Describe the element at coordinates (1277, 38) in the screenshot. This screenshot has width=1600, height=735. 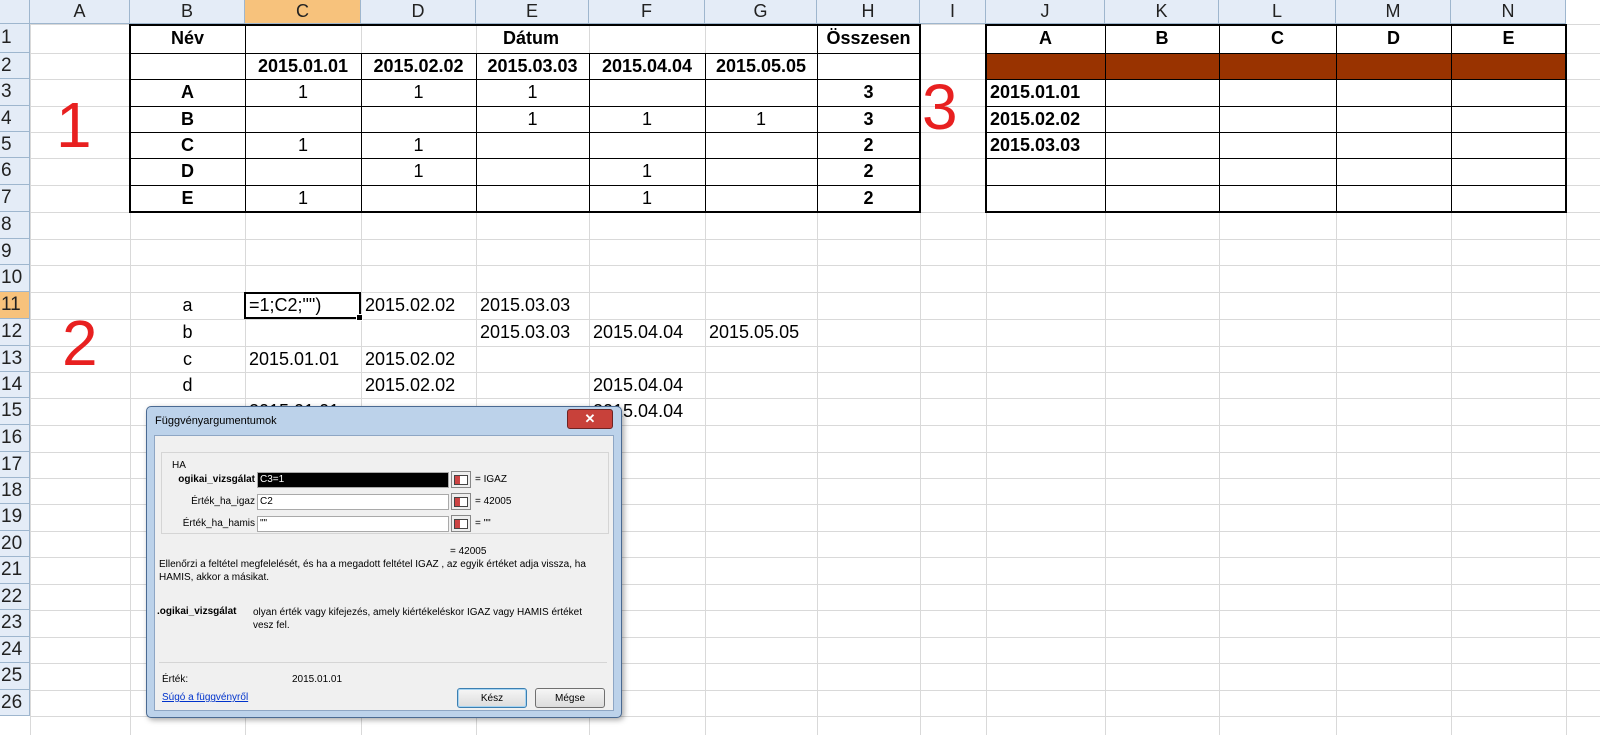
I see `table3-header: C` at that location.